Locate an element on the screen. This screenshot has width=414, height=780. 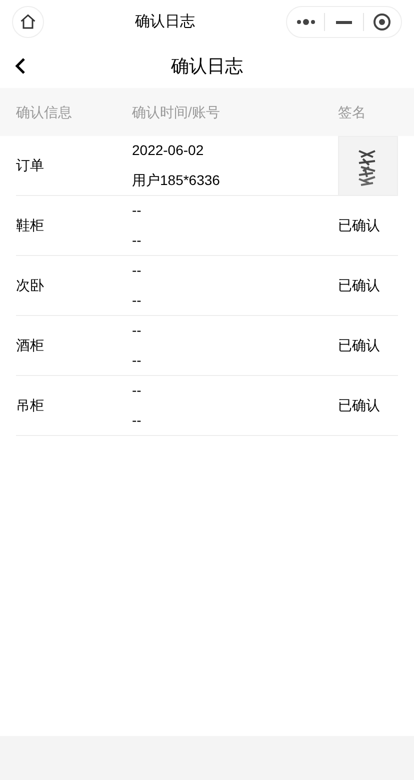
column-header: 签名 is located at coordinates (352, 112).